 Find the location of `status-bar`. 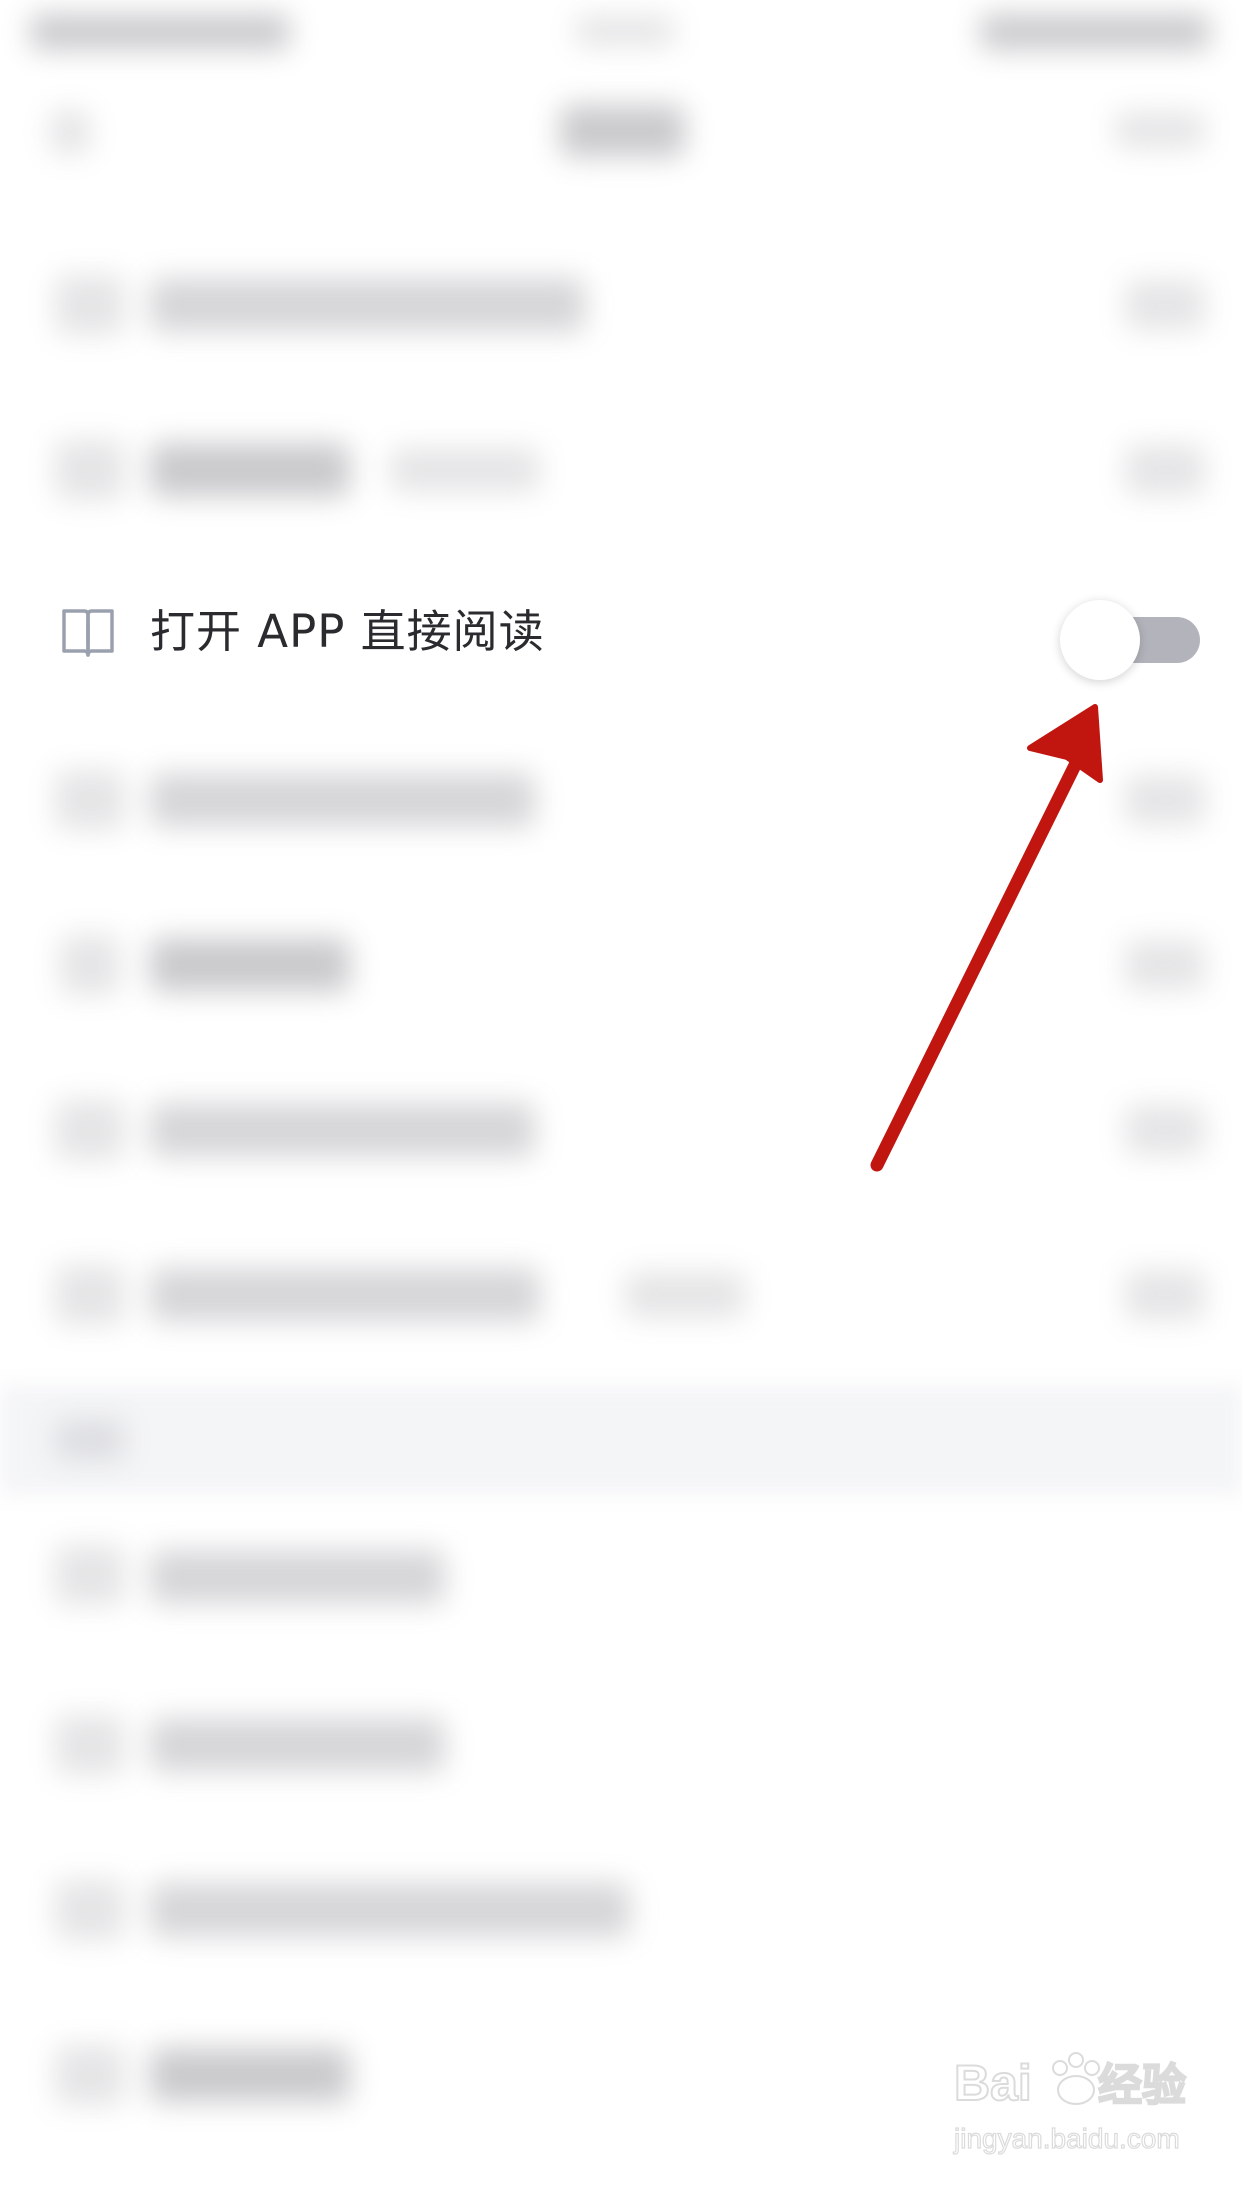

status-bar is located at coordinates (621, 30).